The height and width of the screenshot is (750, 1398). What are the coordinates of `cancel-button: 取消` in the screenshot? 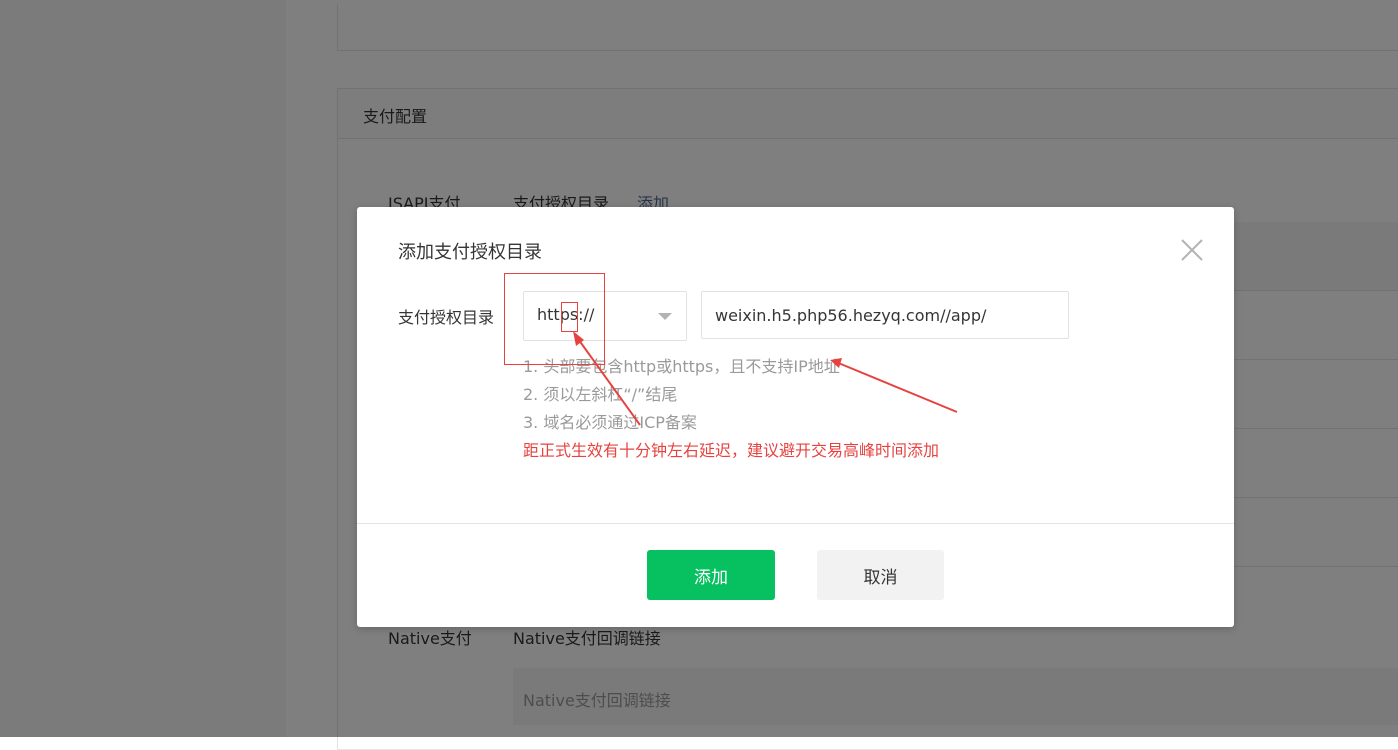 It's located at (880, 575).